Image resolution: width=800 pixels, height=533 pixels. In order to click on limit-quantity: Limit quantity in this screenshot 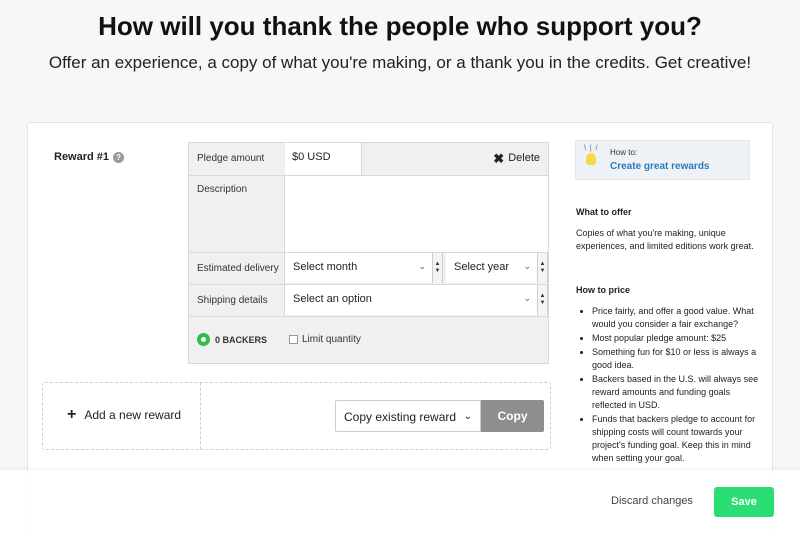, I will do `click(325, 339)`.